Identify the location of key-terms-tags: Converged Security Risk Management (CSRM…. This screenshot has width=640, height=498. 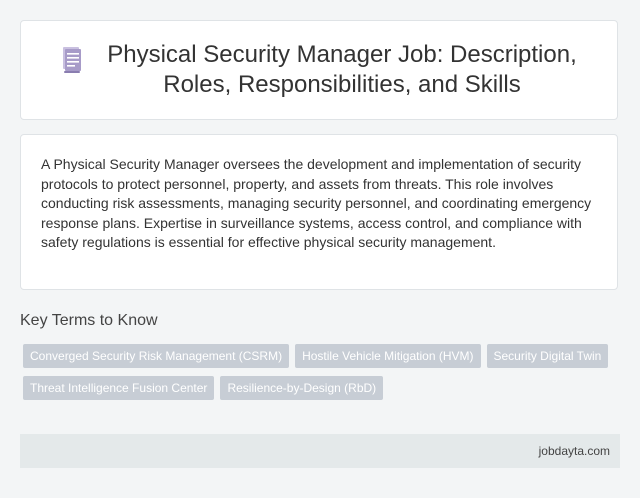
(323, 376).